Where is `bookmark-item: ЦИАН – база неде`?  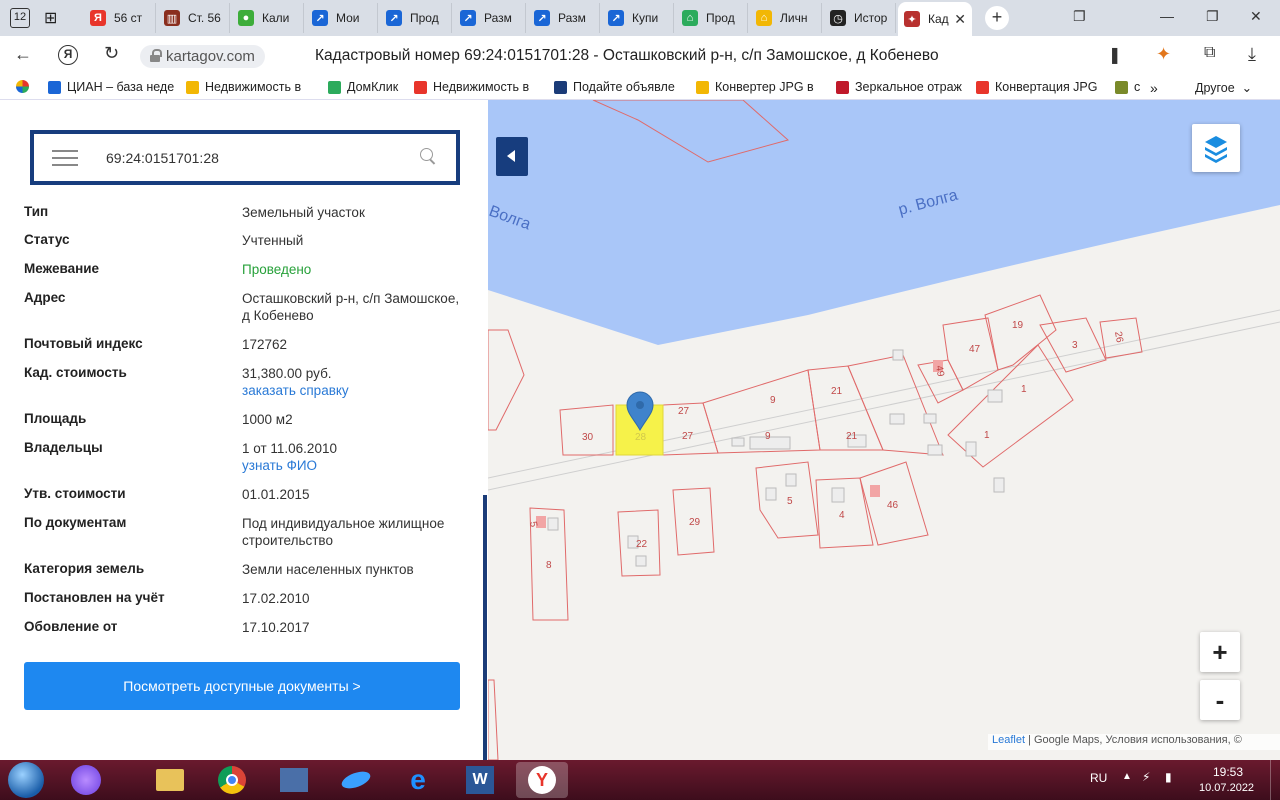 bookmark-item: ЦИАН – база неде is located at coordinates (111, 87).